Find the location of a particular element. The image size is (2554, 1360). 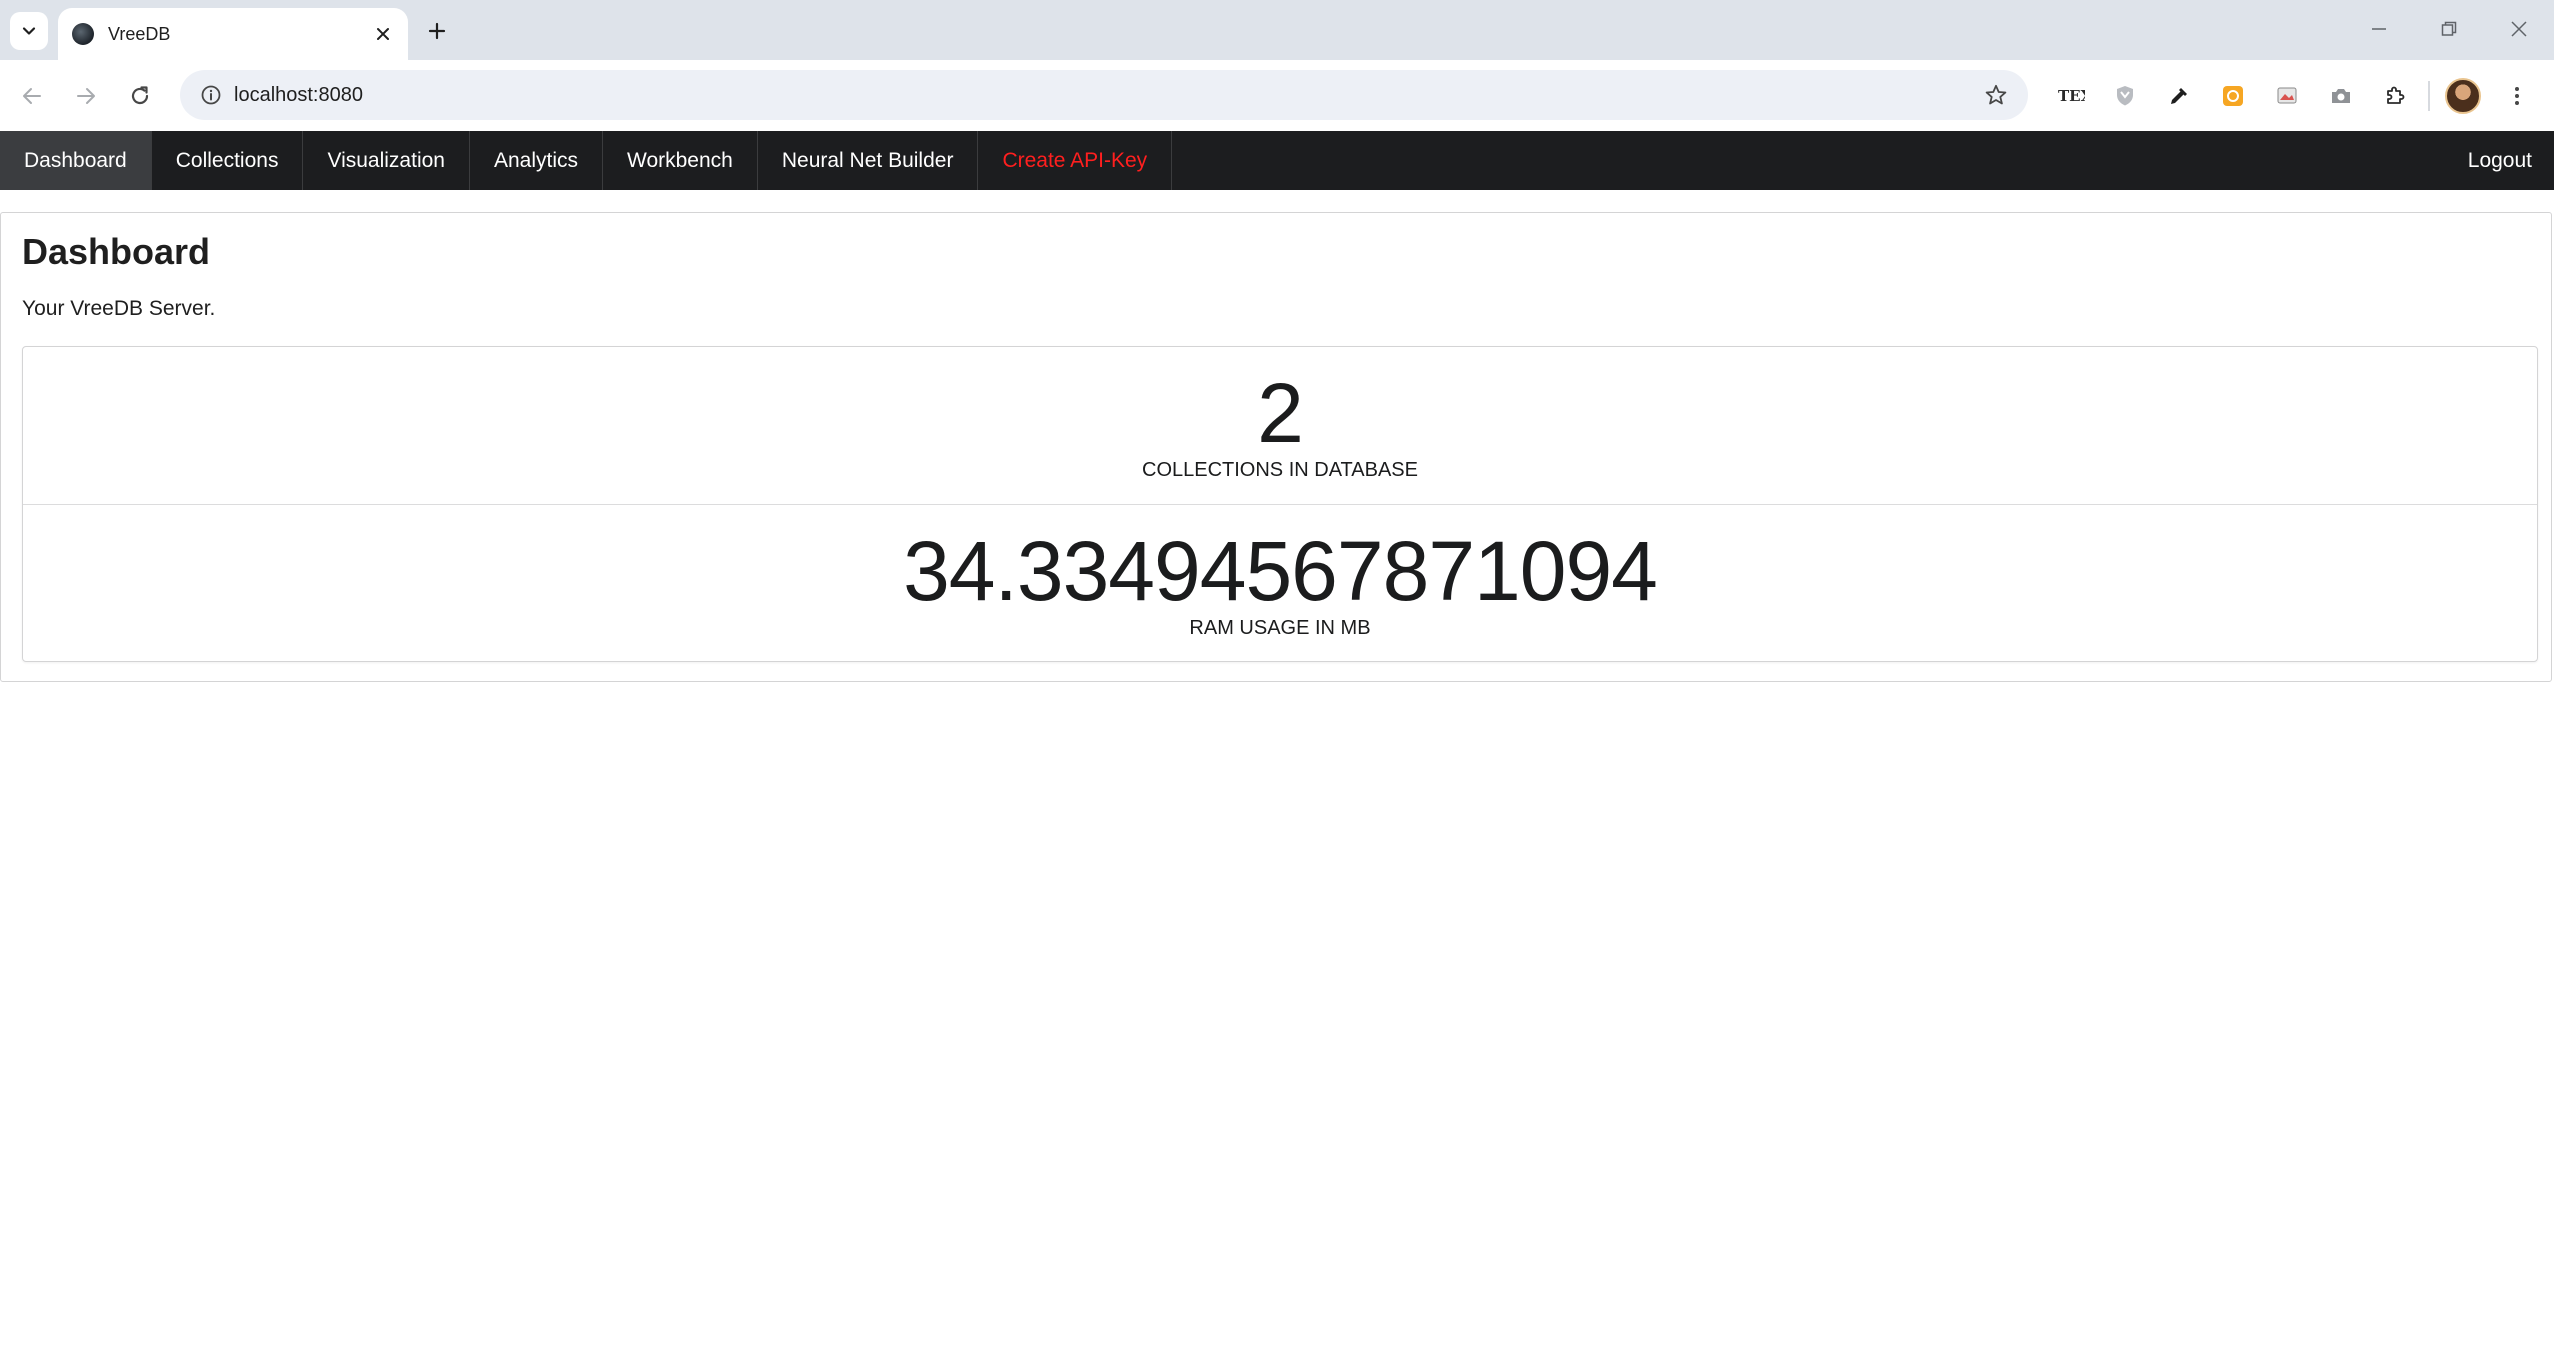

tab-search-button is located at coordinates (29, 31).